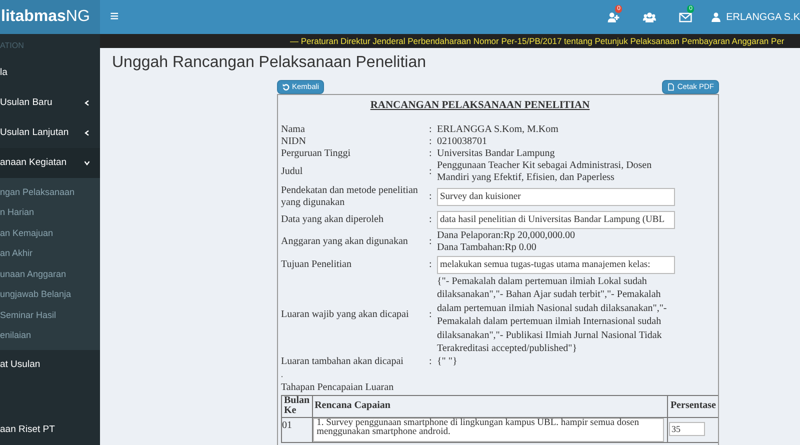 The width and height of the screenshot is (800, 445). Describe the element at coordinates (462, 142) in the screenshot. I see `field-value: 0210038701` at that location.